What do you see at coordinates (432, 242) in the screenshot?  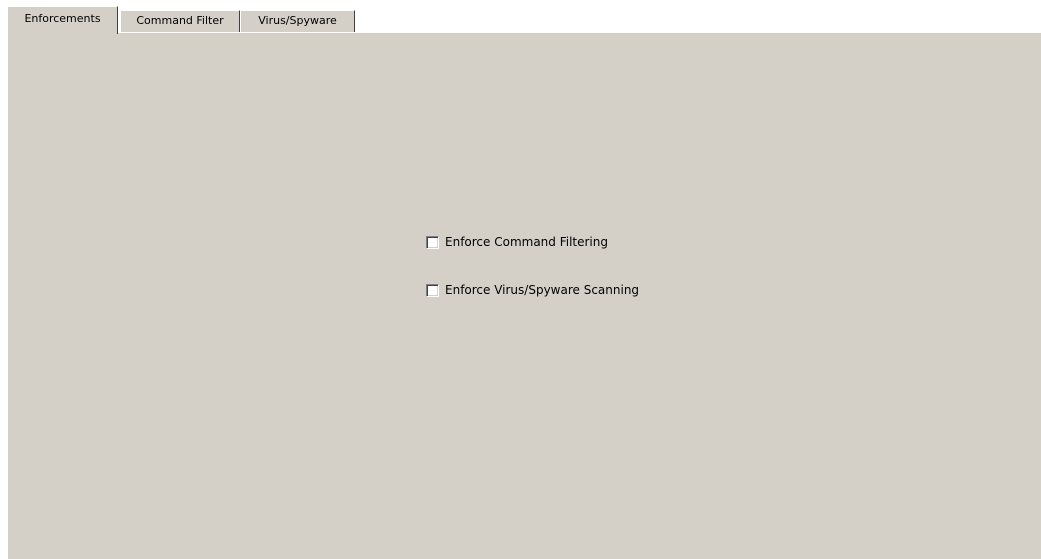 I see `enforce-command-filtering-checkbox` at bounding box center [432, 242].